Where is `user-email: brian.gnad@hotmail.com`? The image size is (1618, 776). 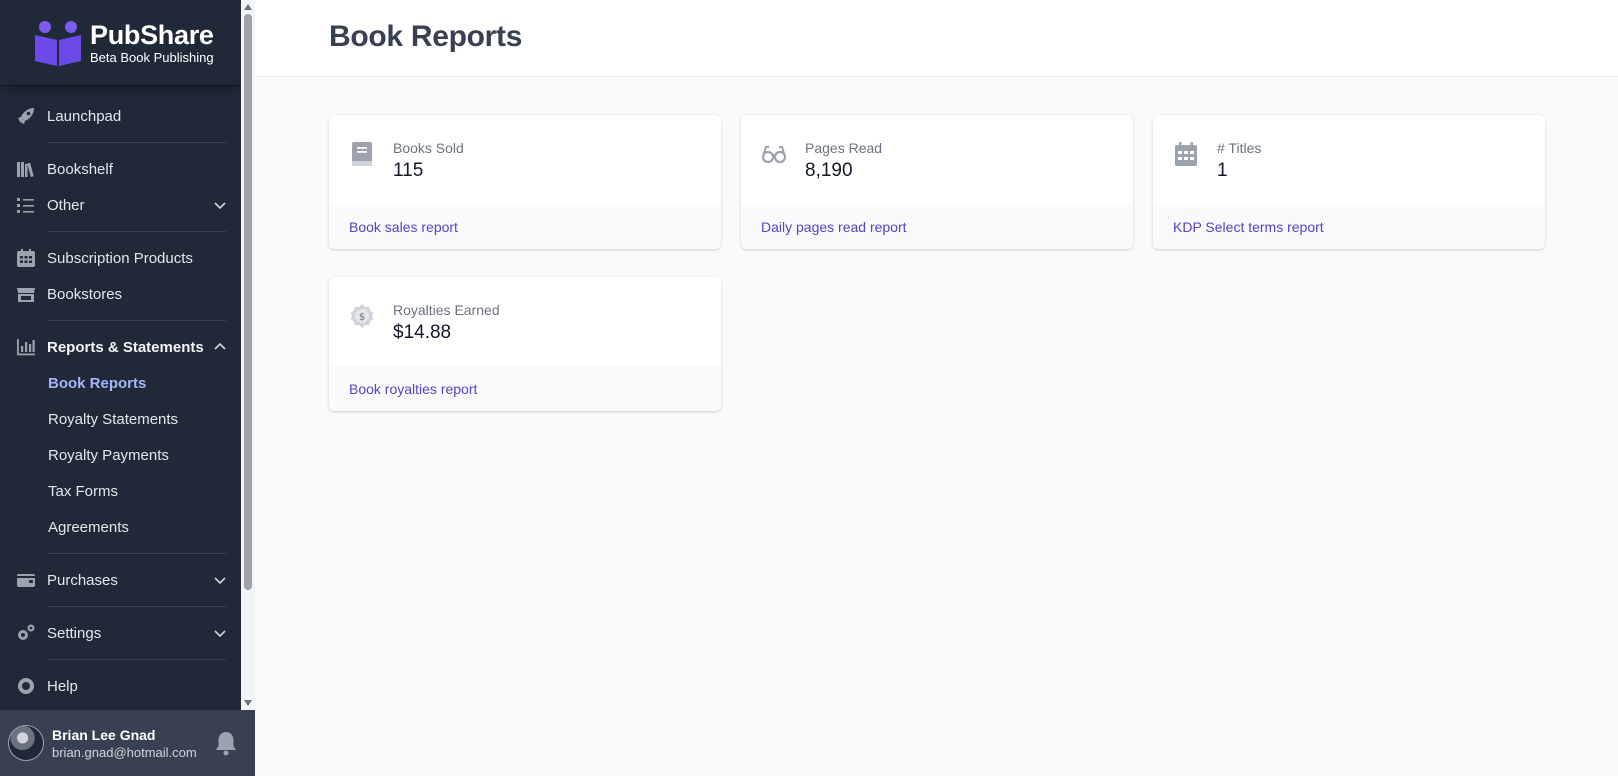 user-email: brian.gnad@hotmail.com is located at coordinates (124, 752).